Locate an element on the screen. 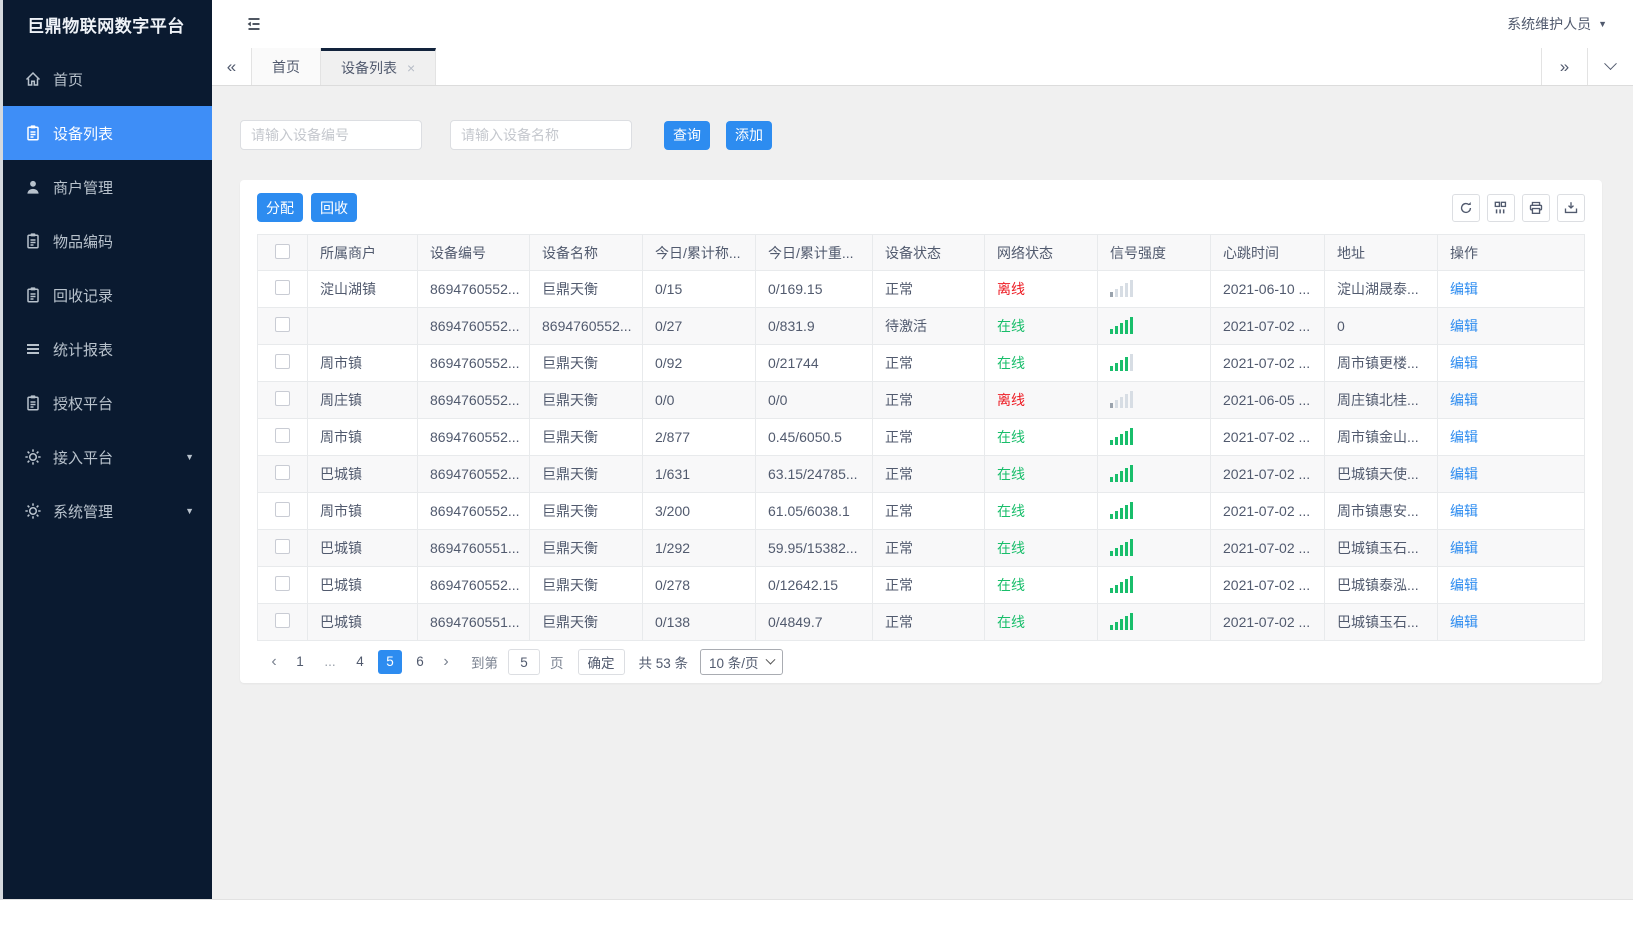 Image resolution: width=1633 pixels, height=937 pixels. query-button: 查询 is located at coordinates (687, 135).